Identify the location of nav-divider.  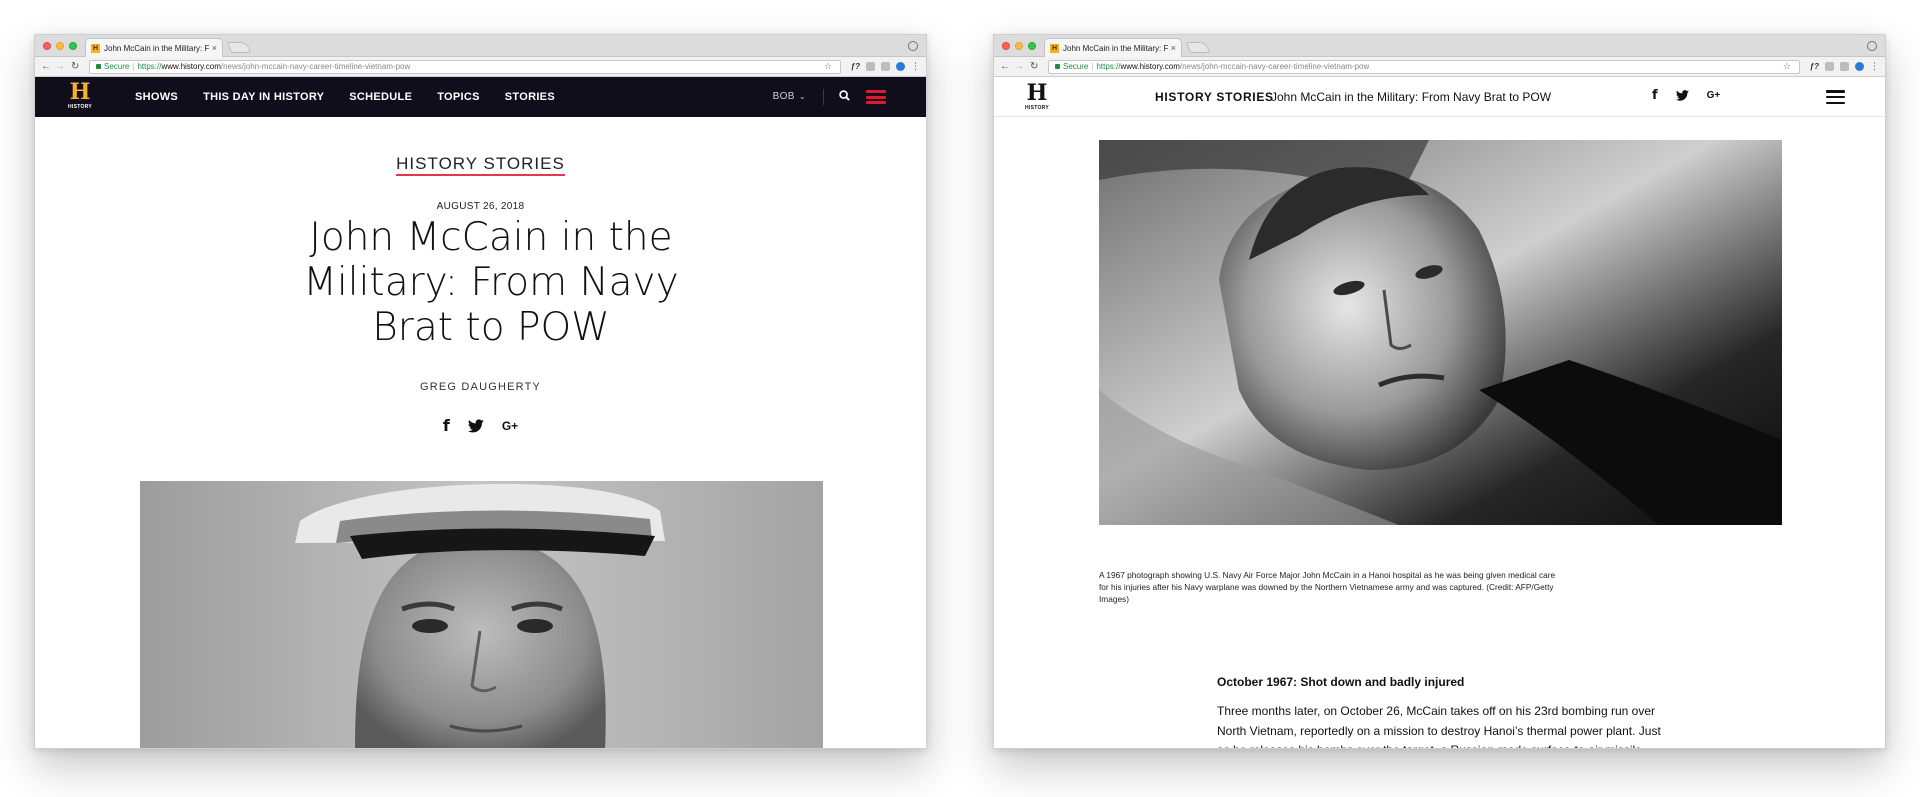
(823, 97).